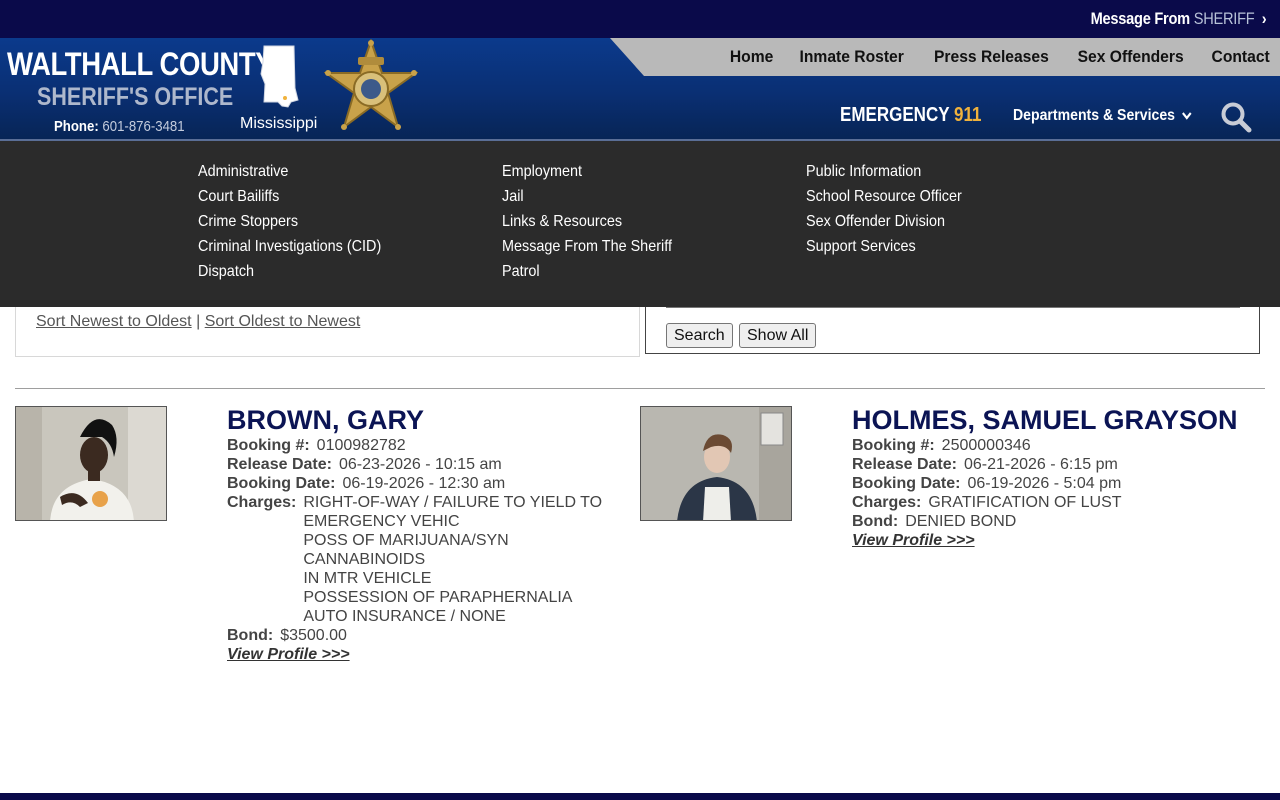  Describe the element at coordinates (884, 246) in the screenshot. I see `menu-item-support-services: Support Services` at that location.